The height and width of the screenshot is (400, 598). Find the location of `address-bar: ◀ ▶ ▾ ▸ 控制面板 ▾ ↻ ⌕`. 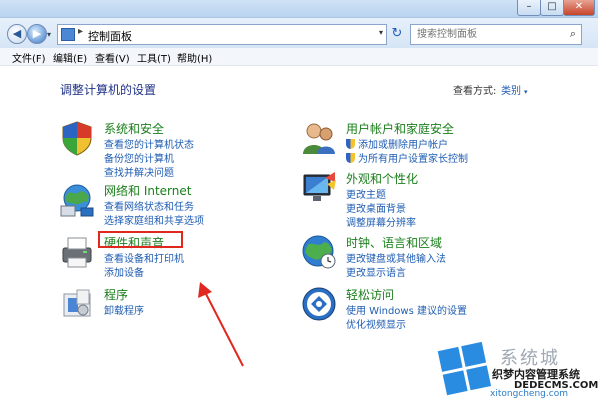

address-bar: ◀ ▶ ▾ ▸ 控制面板 ▾ ↻ ⌕ is located at coordinates (299, 33).